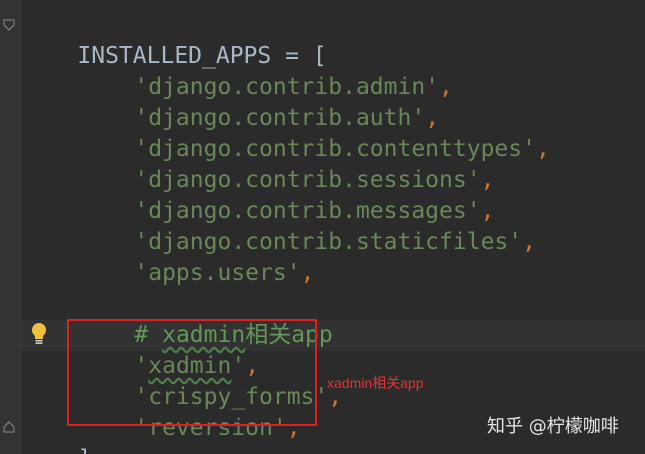 Image resolution: width=645 pixels, height=454 pixels. Describe the element at coordinates (285, 132) in the screenshot. I see `code-line: 'django.contrib.contenttypes',` at that location.